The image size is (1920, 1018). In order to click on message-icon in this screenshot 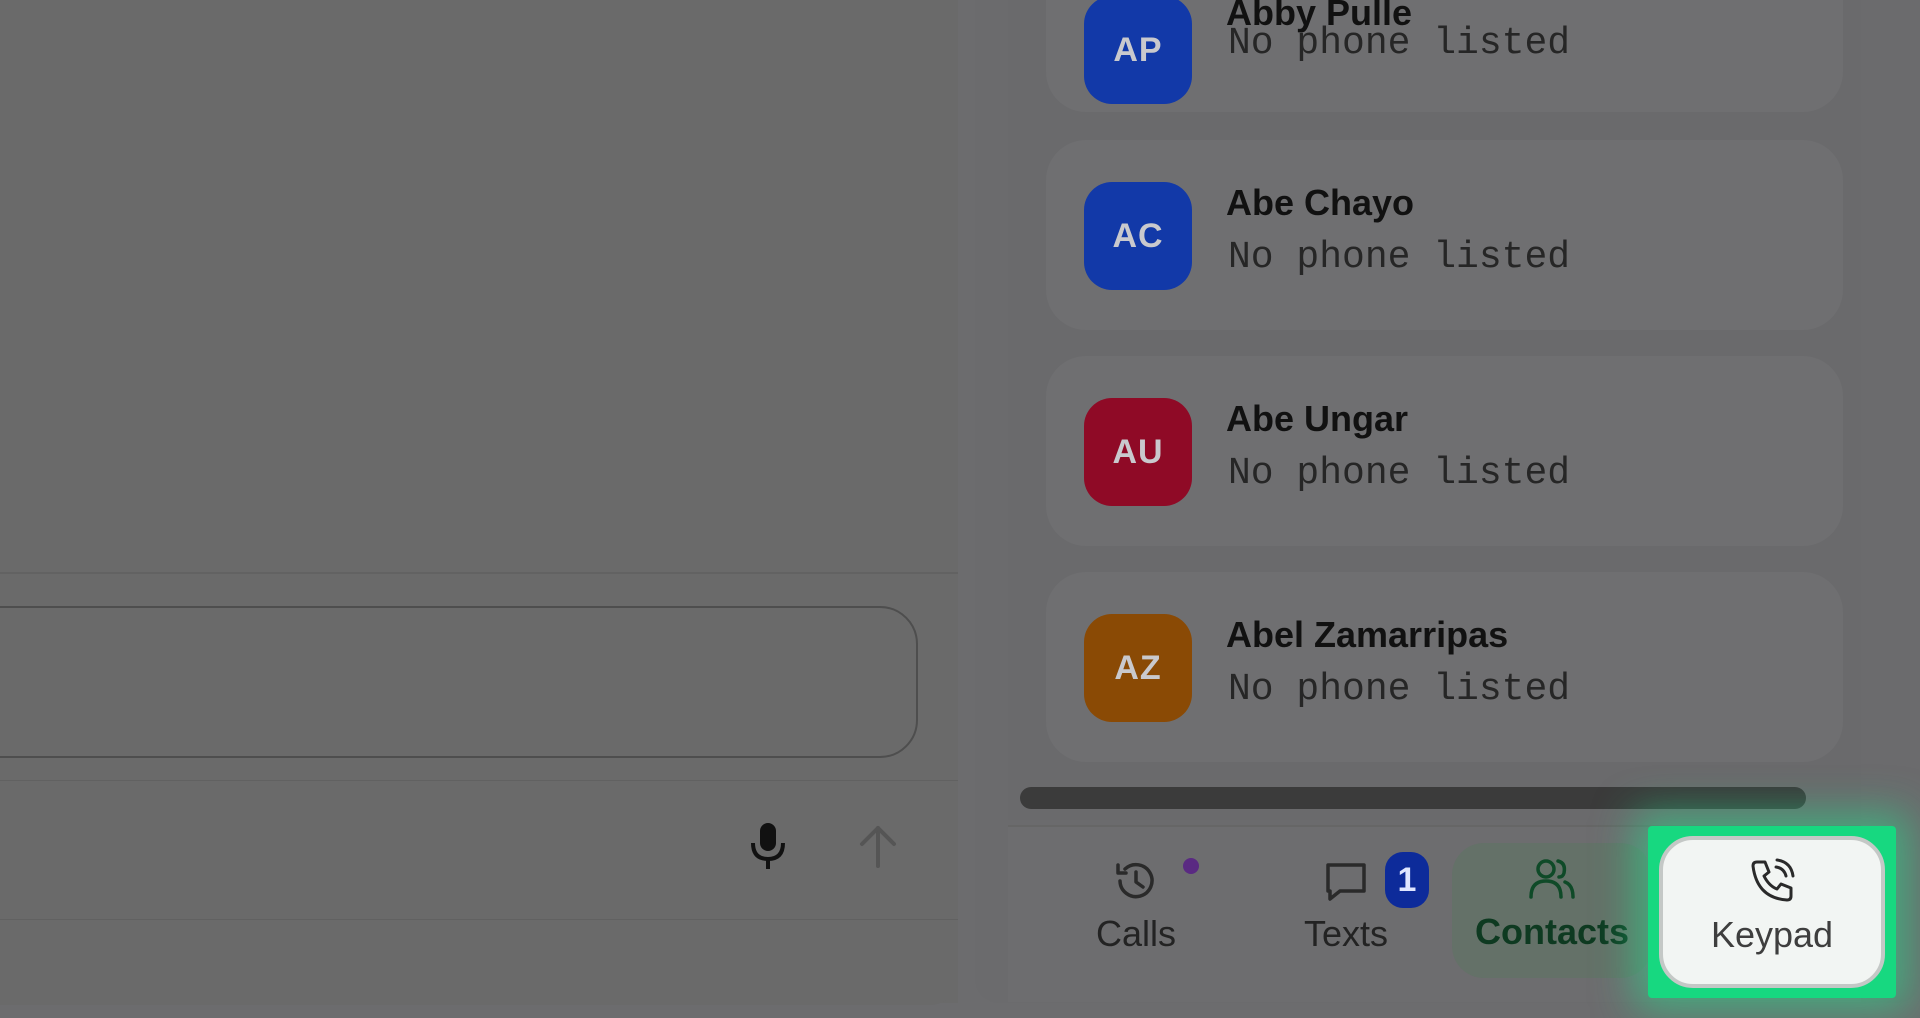, I will do `click(1346, 875)`.